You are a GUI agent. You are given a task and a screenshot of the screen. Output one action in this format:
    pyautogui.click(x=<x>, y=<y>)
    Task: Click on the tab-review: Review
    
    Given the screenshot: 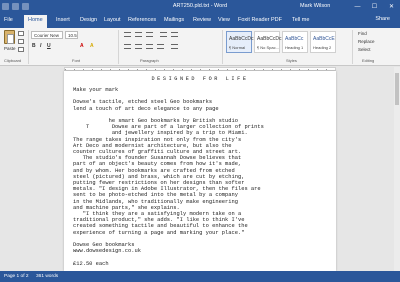 What is the action you would take?
    pyautogui.click(x=202, y=20)
    